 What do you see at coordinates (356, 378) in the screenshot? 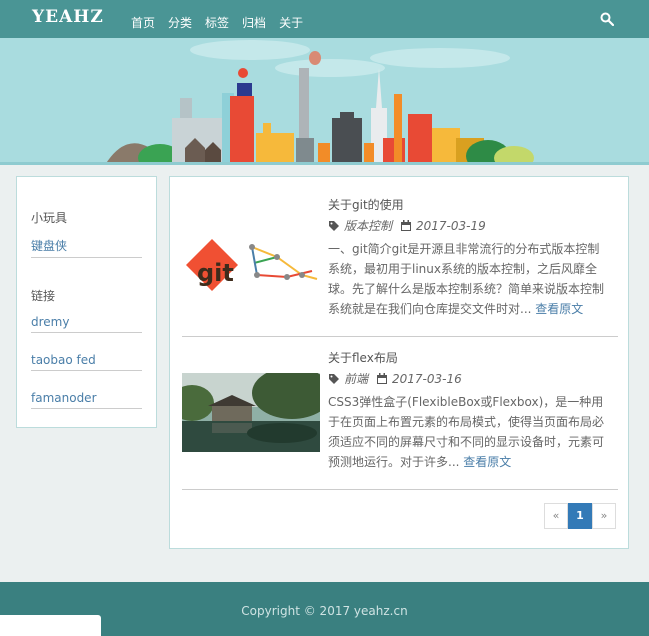
I see `post-category: 前端` at bounding box center [356, 378].